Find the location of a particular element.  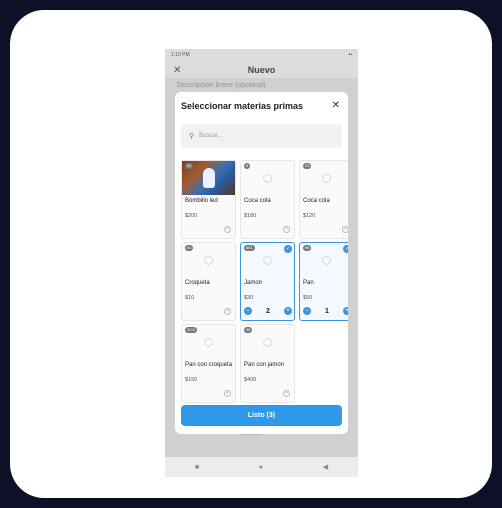

material-tile: ⬡ 96 Pan con jamon $400 + is located at coordinates (267, 363).